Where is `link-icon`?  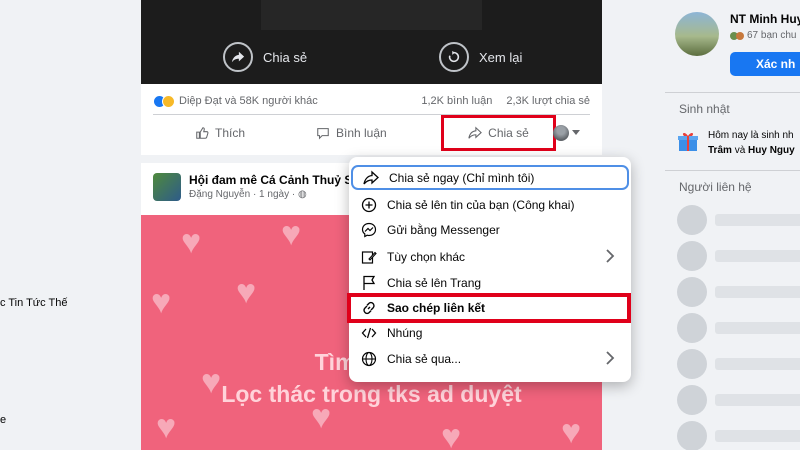
link-icon is located at coordinates (369, 308).